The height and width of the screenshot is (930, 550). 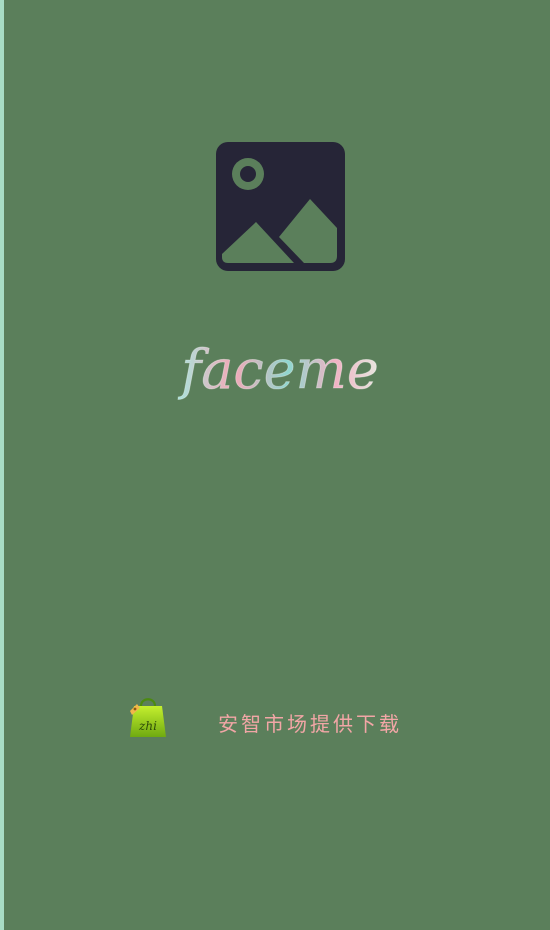 What do you see at coordinates (147, 726) in the screenshot?
I see `store-logo-text: zhi` at bounding box center [147, 726].